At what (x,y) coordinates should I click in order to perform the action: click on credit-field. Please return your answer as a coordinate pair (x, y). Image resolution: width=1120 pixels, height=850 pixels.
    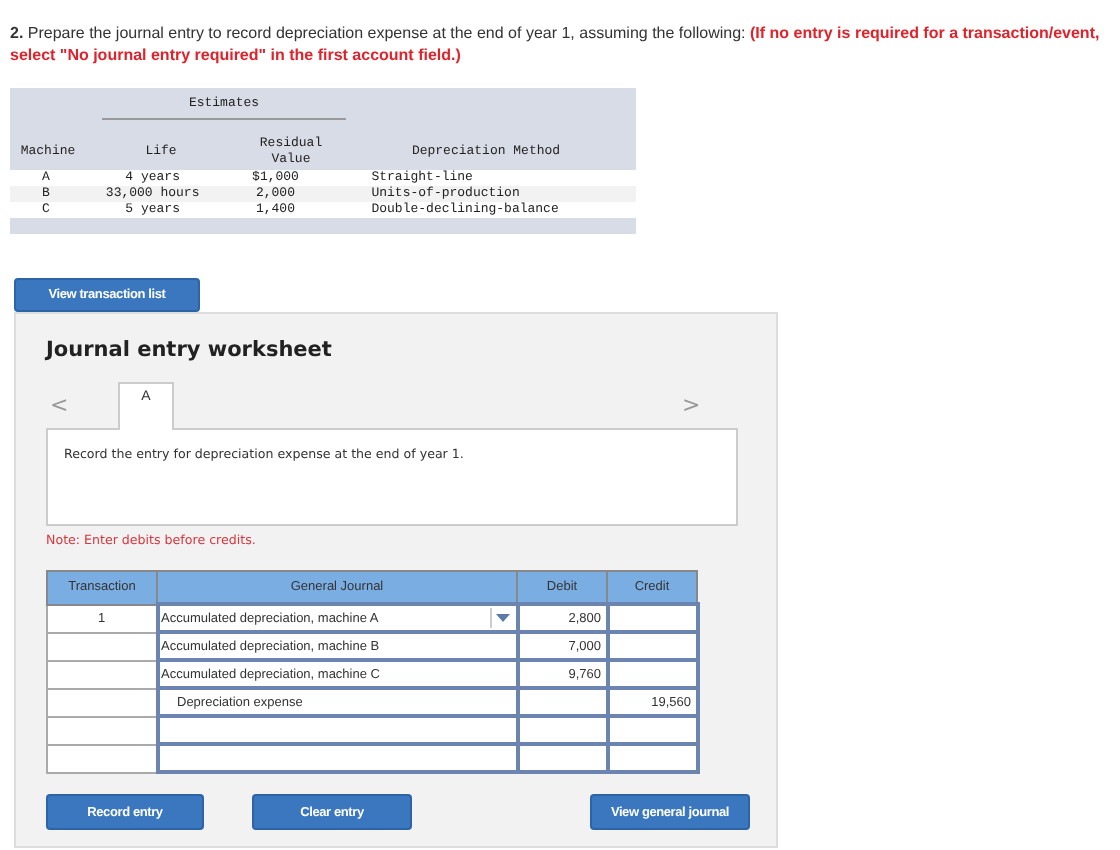
    Looking at the image, I should click on (652, 618).